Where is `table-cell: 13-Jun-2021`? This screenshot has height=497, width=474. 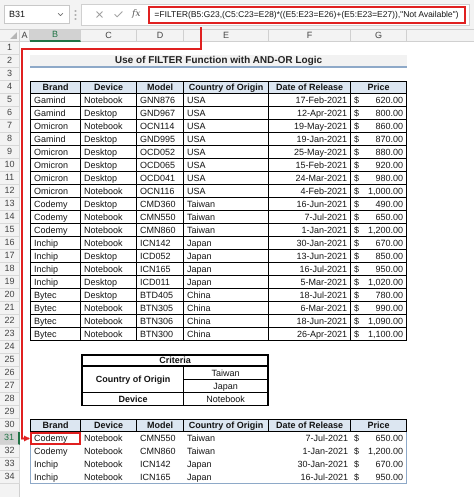
table-cell: 13-Jun-2021 is located at coordinates (310, 256).